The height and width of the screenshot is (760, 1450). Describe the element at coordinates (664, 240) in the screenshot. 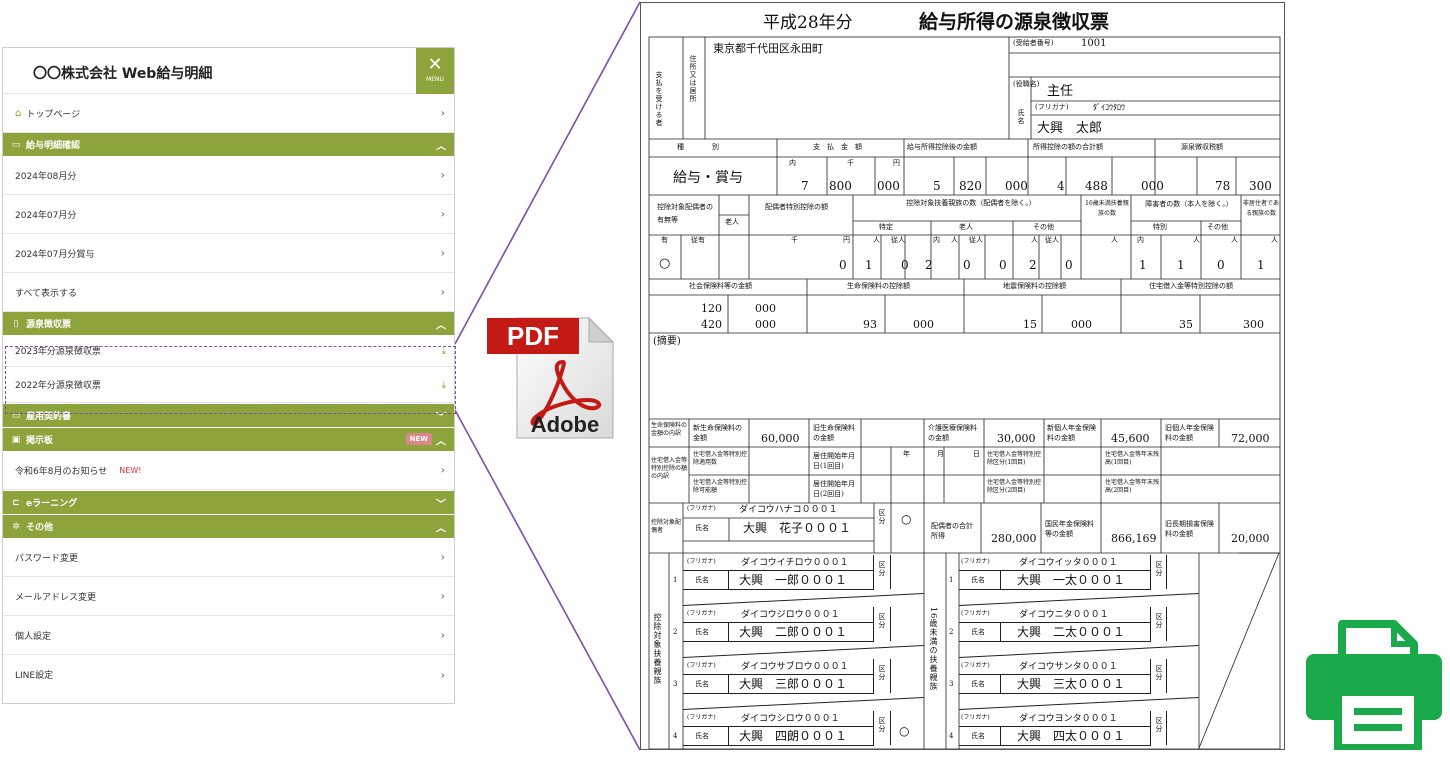

I see `r4-unit: 有` at that location.